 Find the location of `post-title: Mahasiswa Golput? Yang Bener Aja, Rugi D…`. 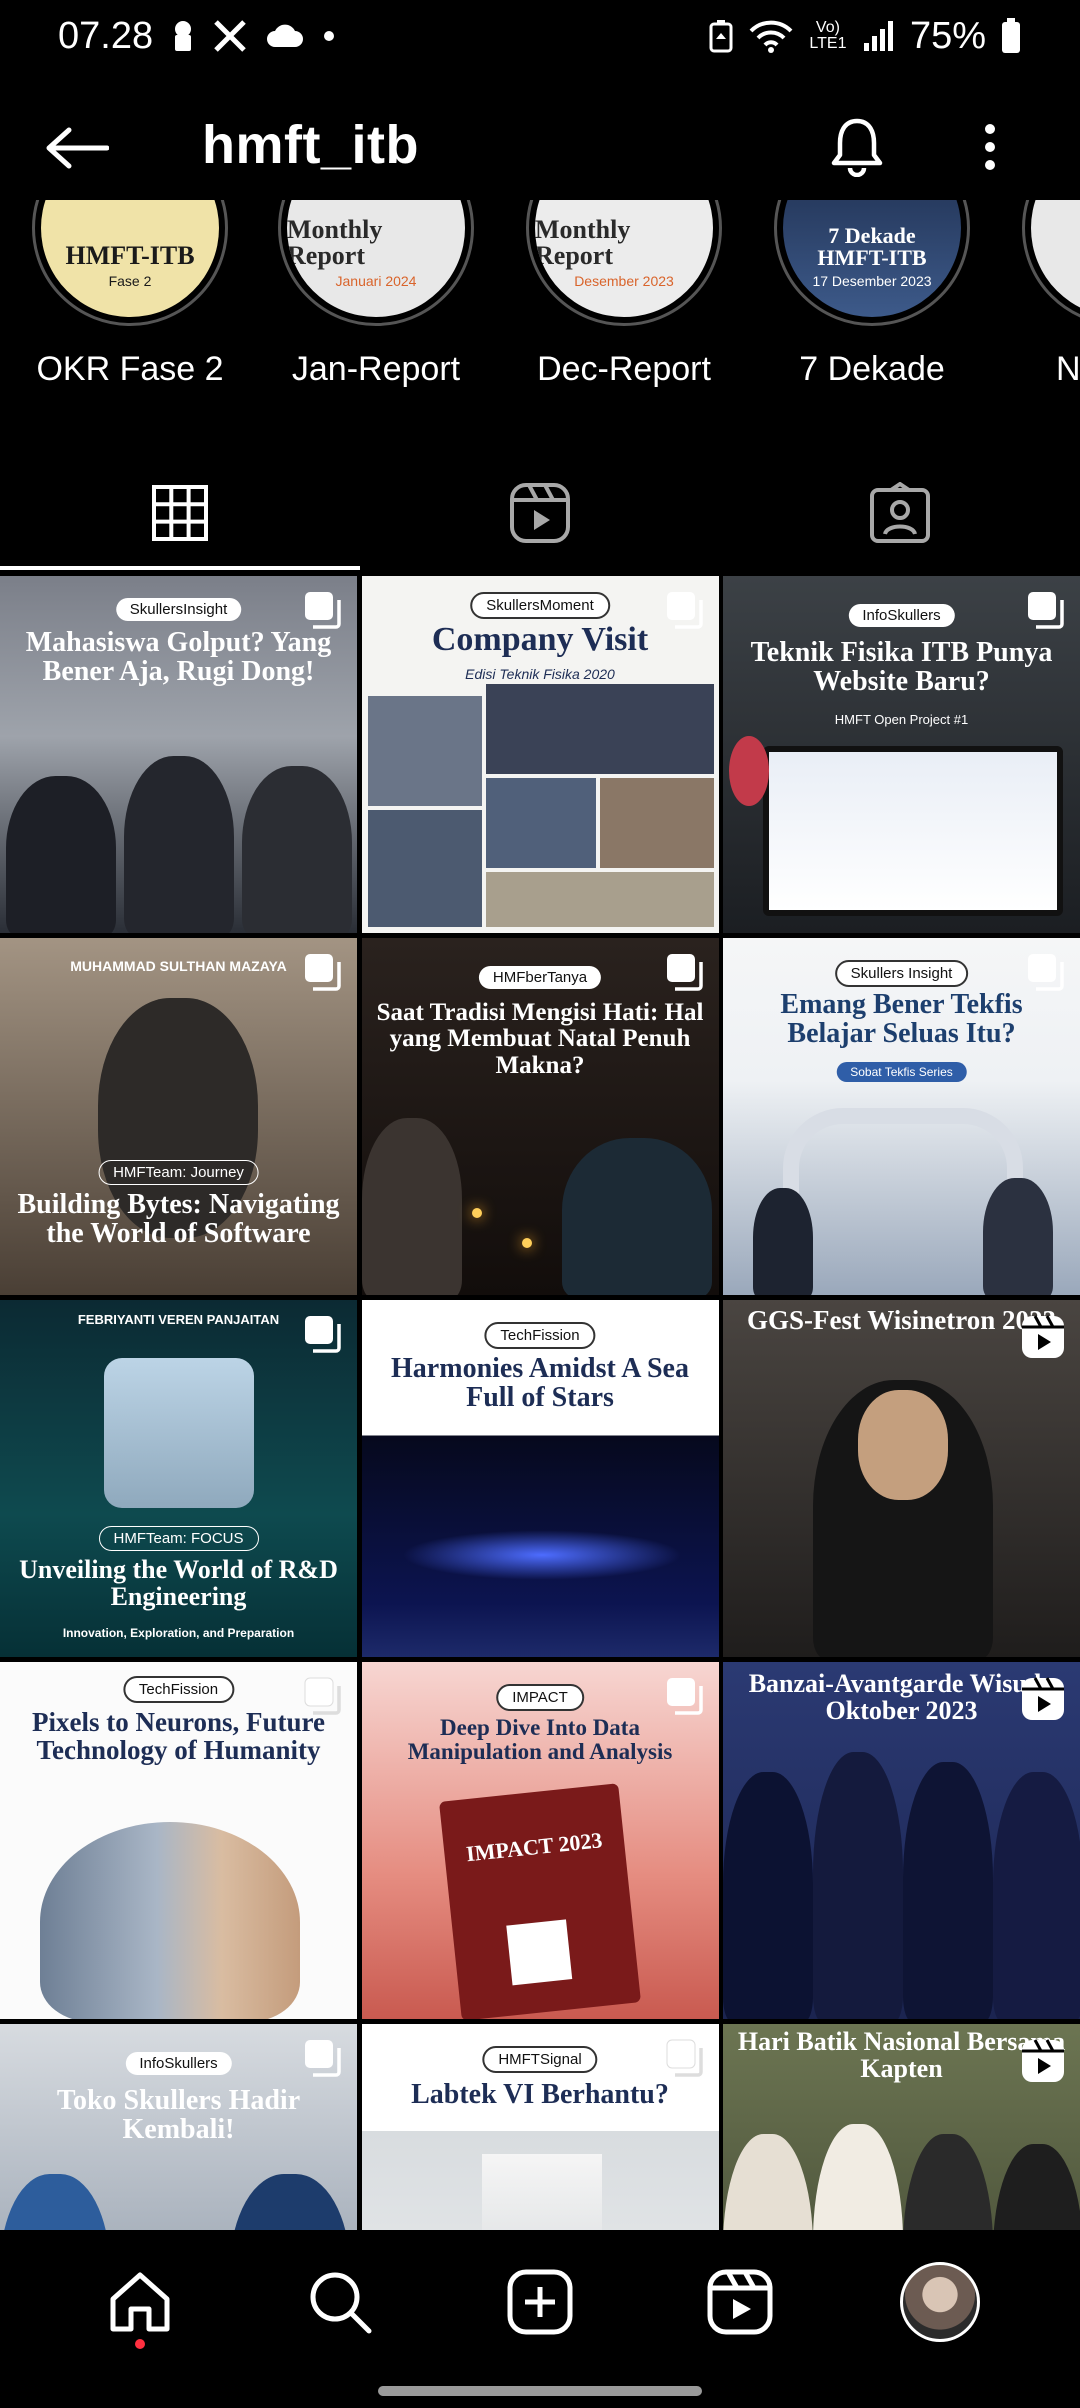

post-title: Mahasiswa Golput? Yang Bener Aja, Rugi D… is located at coordinates (178, 657).